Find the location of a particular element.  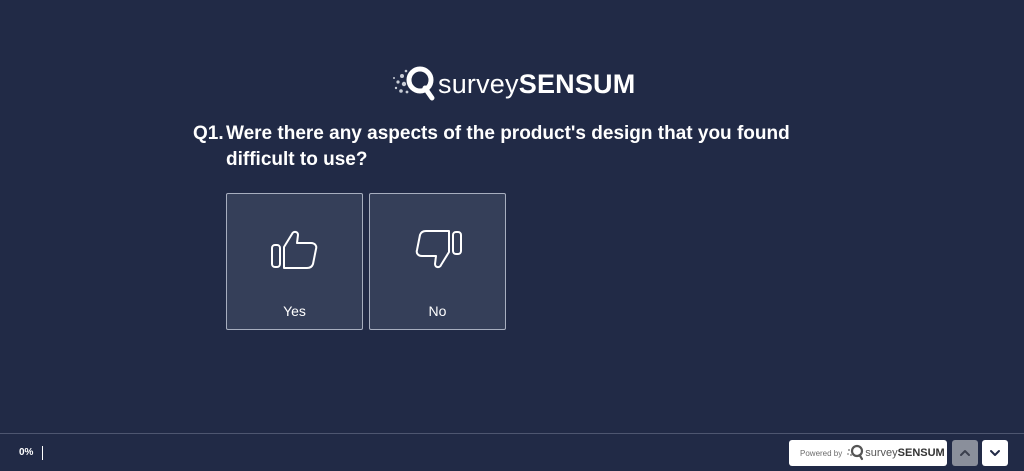

thumbs-down-icon is located at coordinates (438, 249).